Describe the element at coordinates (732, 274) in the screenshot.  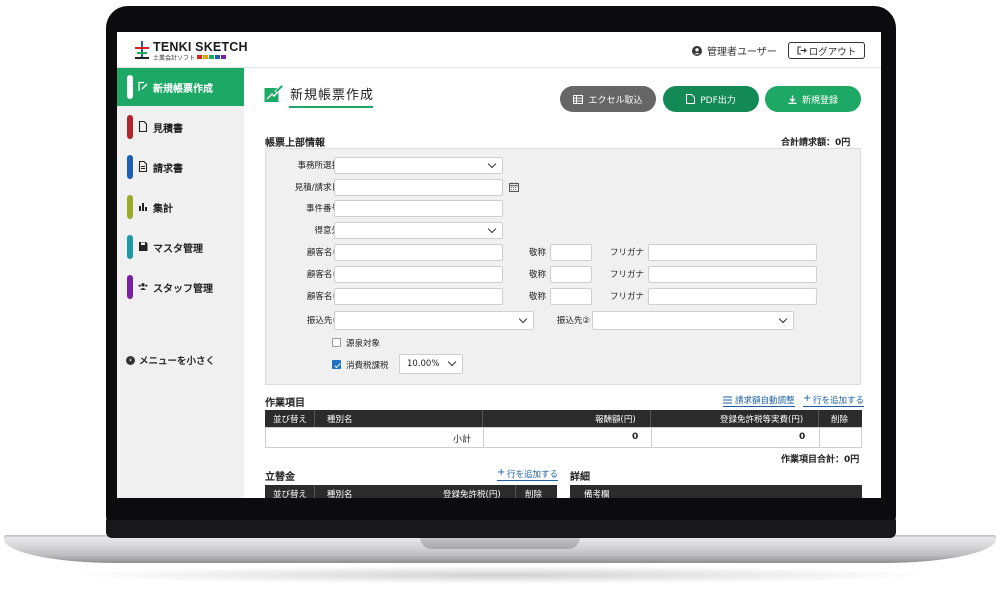
I see `furigana2-input` at that location.